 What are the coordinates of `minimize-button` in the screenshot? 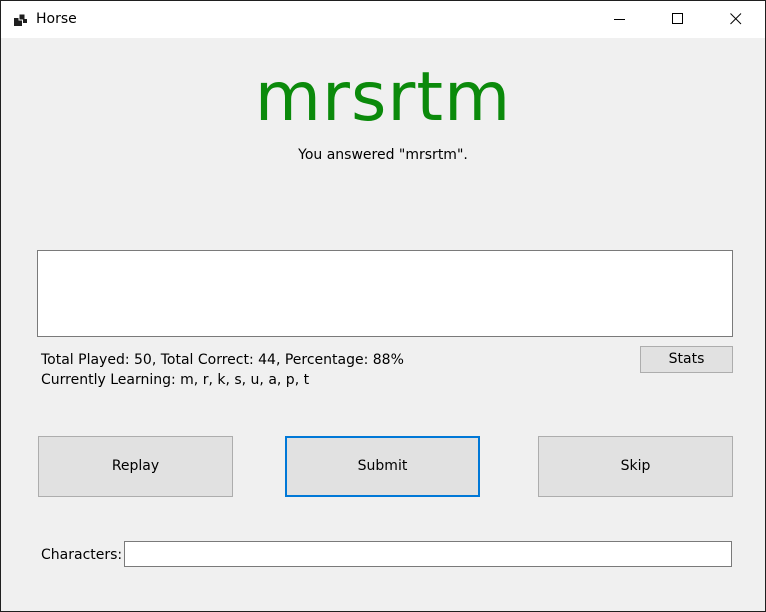 It's located at (620, 19).